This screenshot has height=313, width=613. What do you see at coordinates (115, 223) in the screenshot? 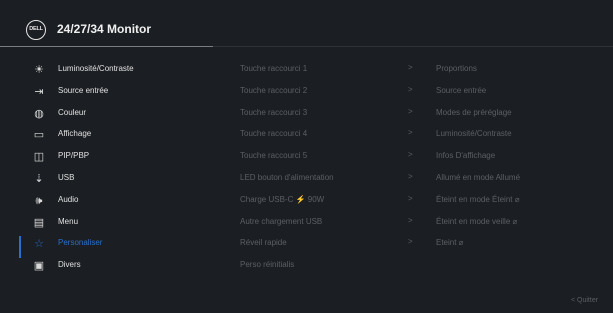
I see `menu-item-menu: ▤ Menu` at bounding box center [115, 223].